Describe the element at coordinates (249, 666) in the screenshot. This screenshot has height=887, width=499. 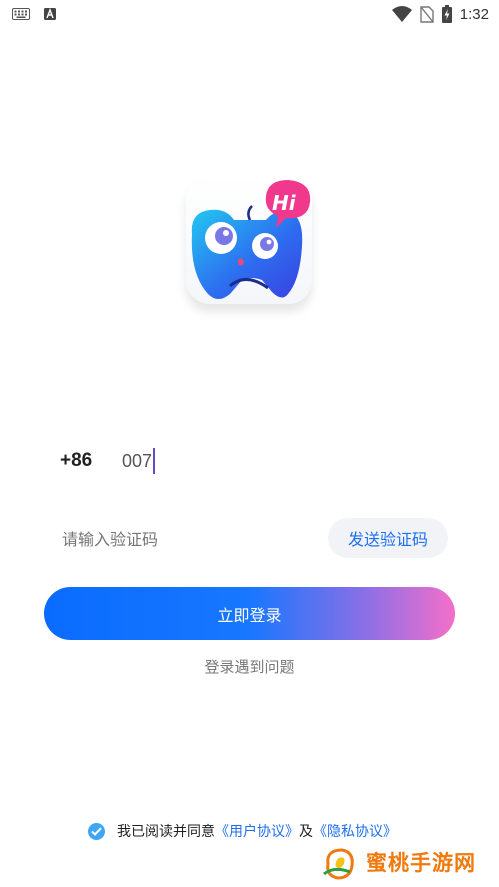
I see `login-help-link: 登录遇到问题` at that location.